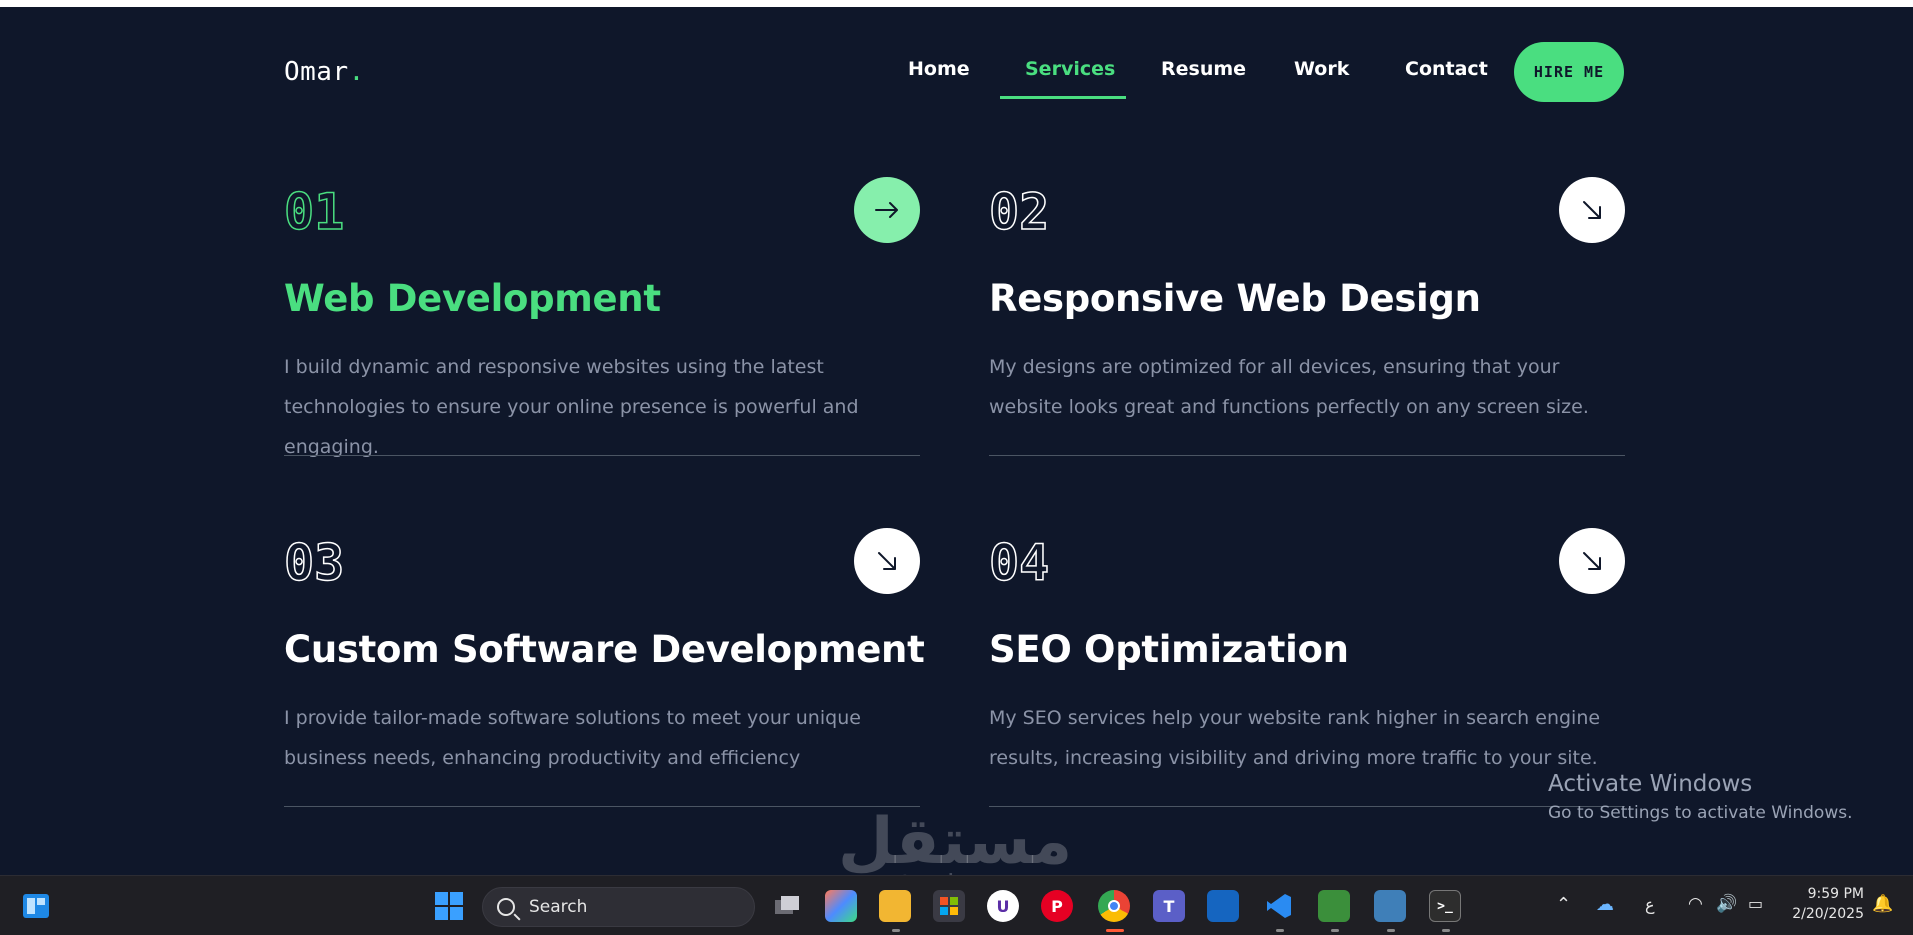  Describe the element at coordinates (449, 906) in the screenshot. I see `start-icon` at that location.